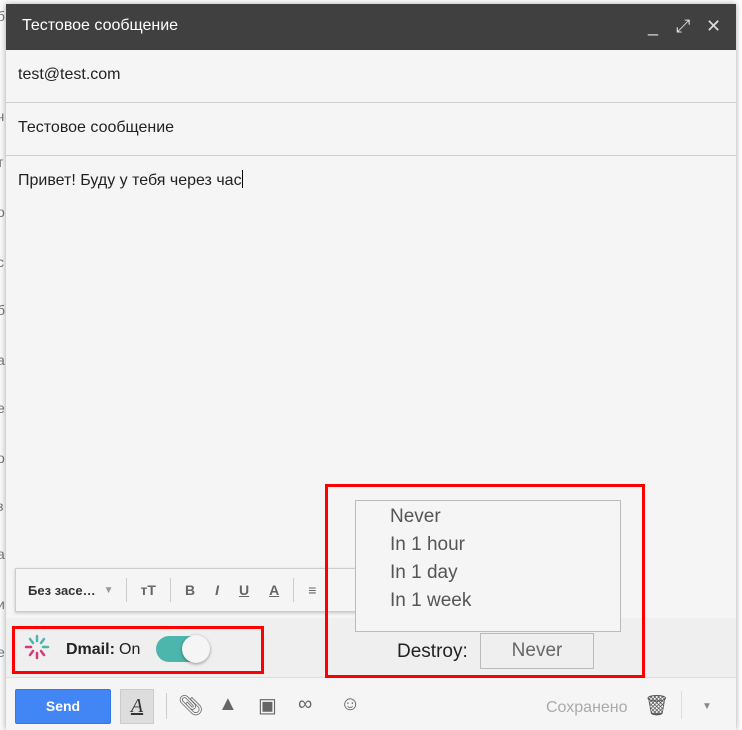 The image size is (742, 730). What do you see at coordinates (183, 649) in the screenshot?
I see `dmail-toggle` at bounding box center [183, 649].